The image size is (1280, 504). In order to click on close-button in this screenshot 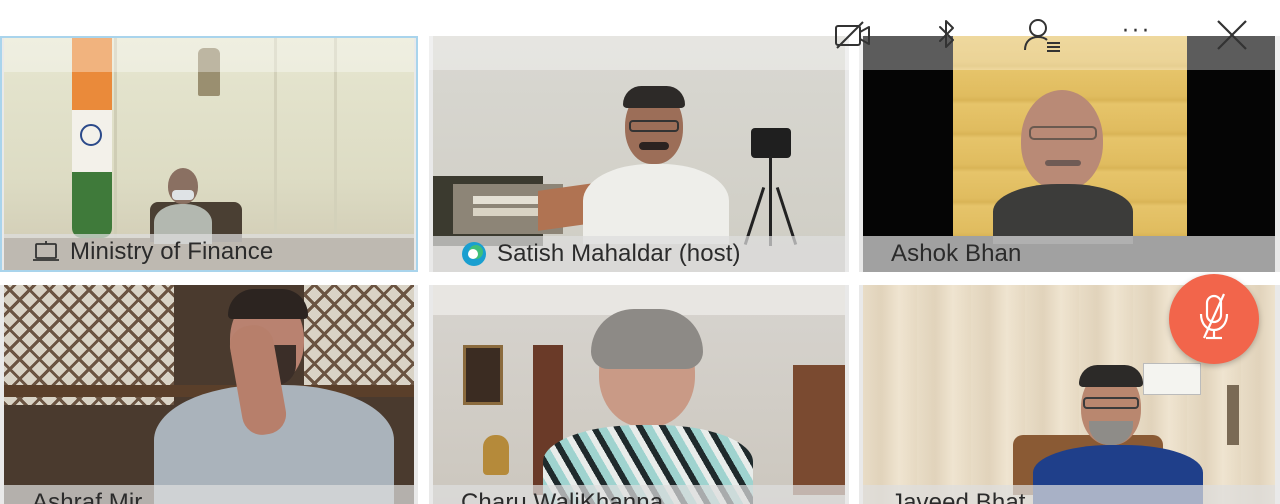, I will do `click(1232, 35)`.